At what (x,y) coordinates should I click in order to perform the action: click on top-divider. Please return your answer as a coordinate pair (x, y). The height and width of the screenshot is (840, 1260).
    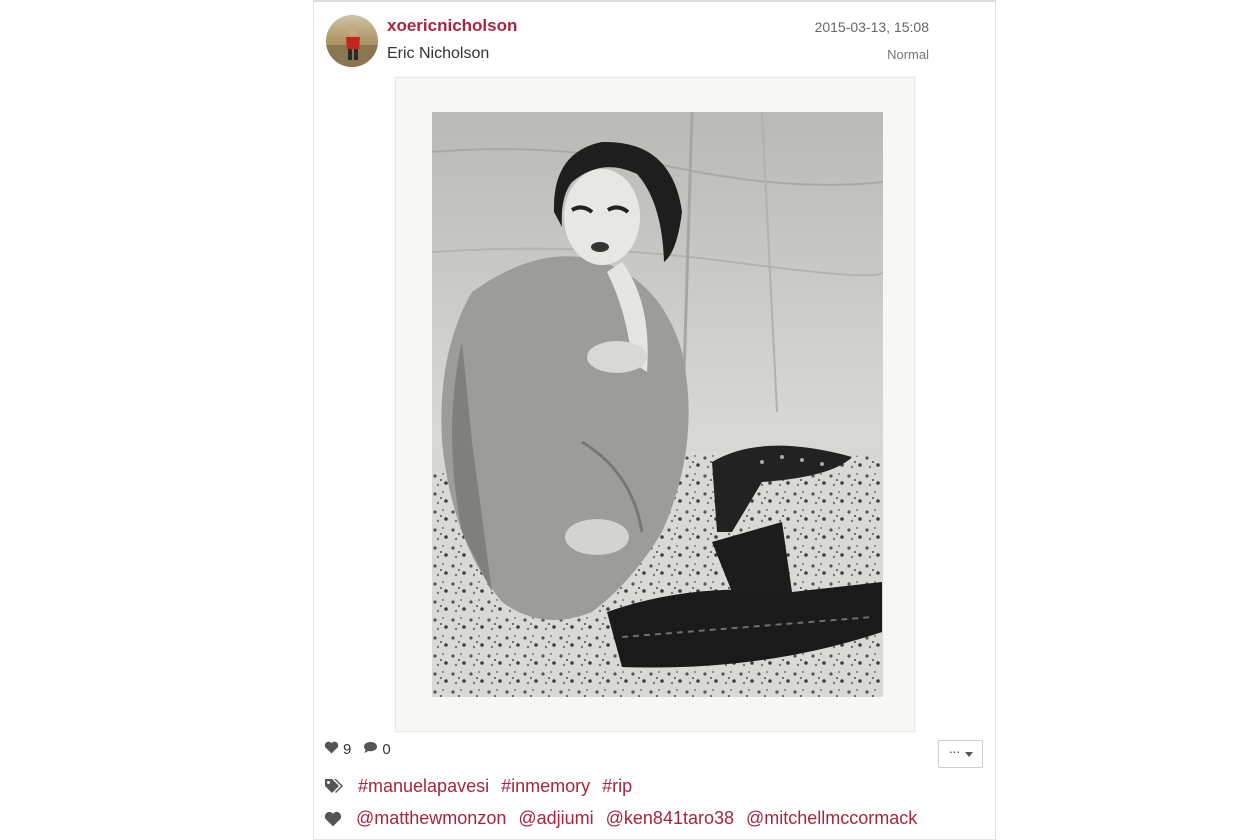
    Looking at the image, I should click on (654, 1).